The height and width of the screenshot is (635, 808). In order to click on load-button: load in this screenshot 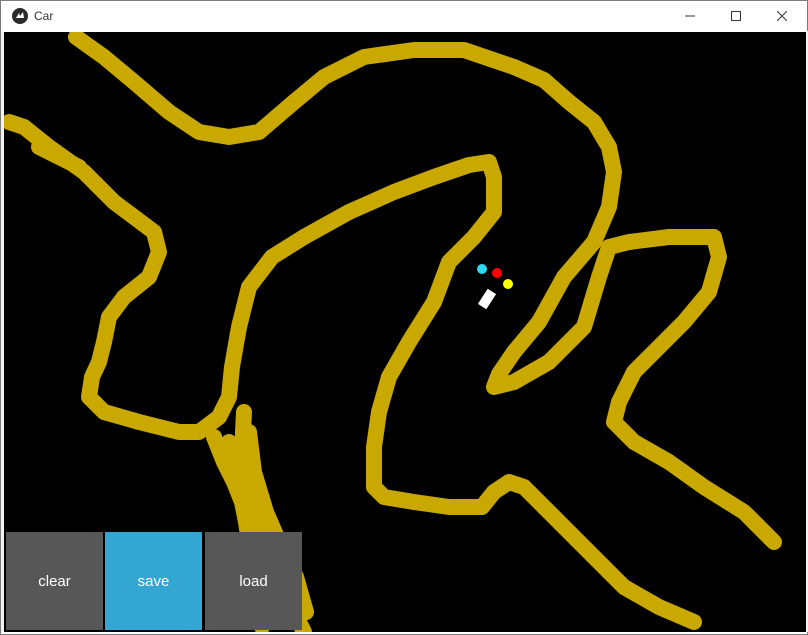, I will do `click(253, 581)`.